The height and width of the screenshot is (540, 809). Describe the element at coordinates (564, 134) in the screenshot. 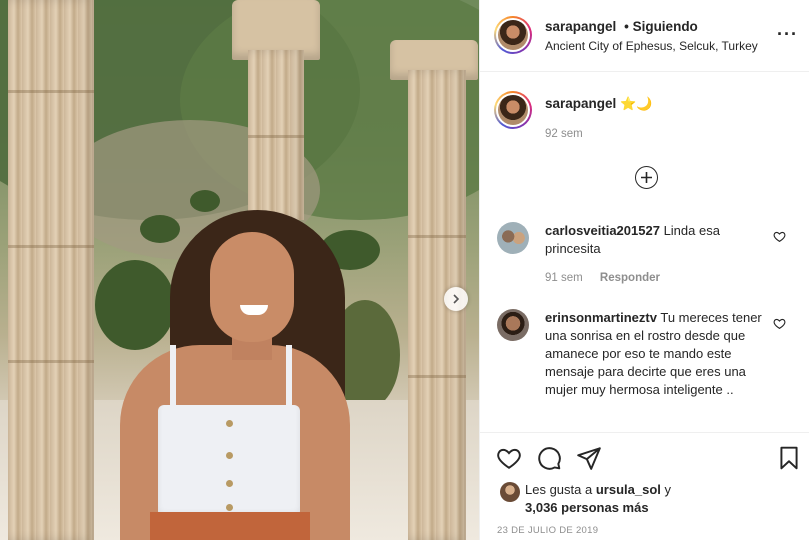

I see `caption-timestamp: 92 sem` at that location.